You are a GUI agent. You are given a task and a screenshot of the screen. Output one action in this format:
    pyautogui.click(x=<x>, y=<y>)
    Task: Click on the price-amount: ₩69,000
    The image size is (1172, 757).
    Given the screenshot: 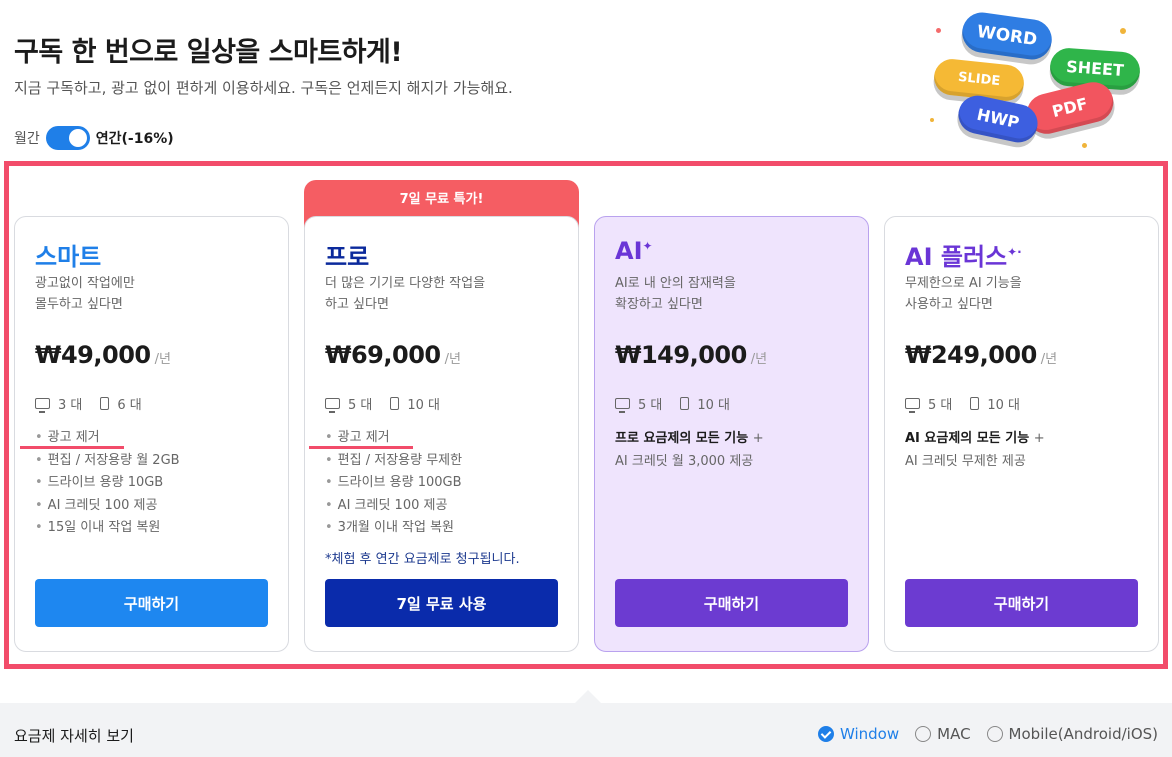 What is the action you would take?
    pyautogui.click(x=383, y=355)
    